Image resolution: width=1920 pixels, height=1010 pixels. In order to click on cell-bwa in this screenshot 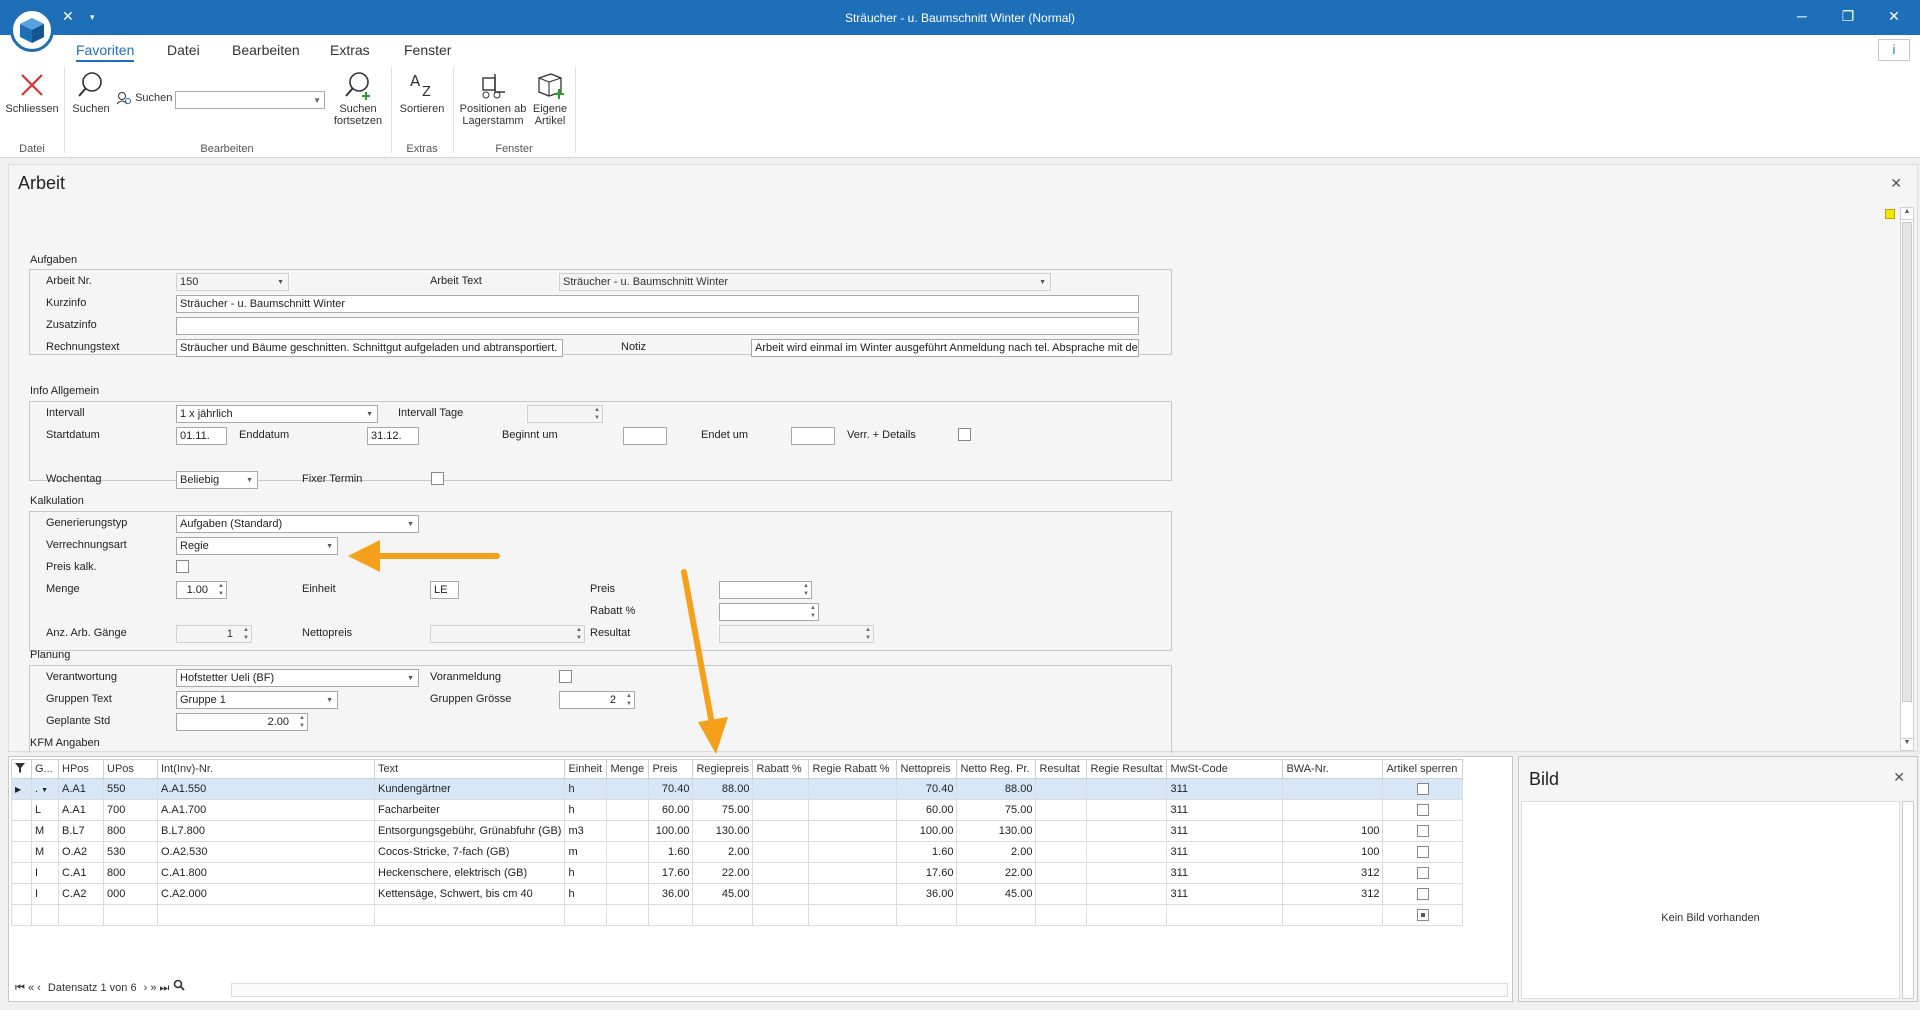, I will do `click(1333, 789)`.